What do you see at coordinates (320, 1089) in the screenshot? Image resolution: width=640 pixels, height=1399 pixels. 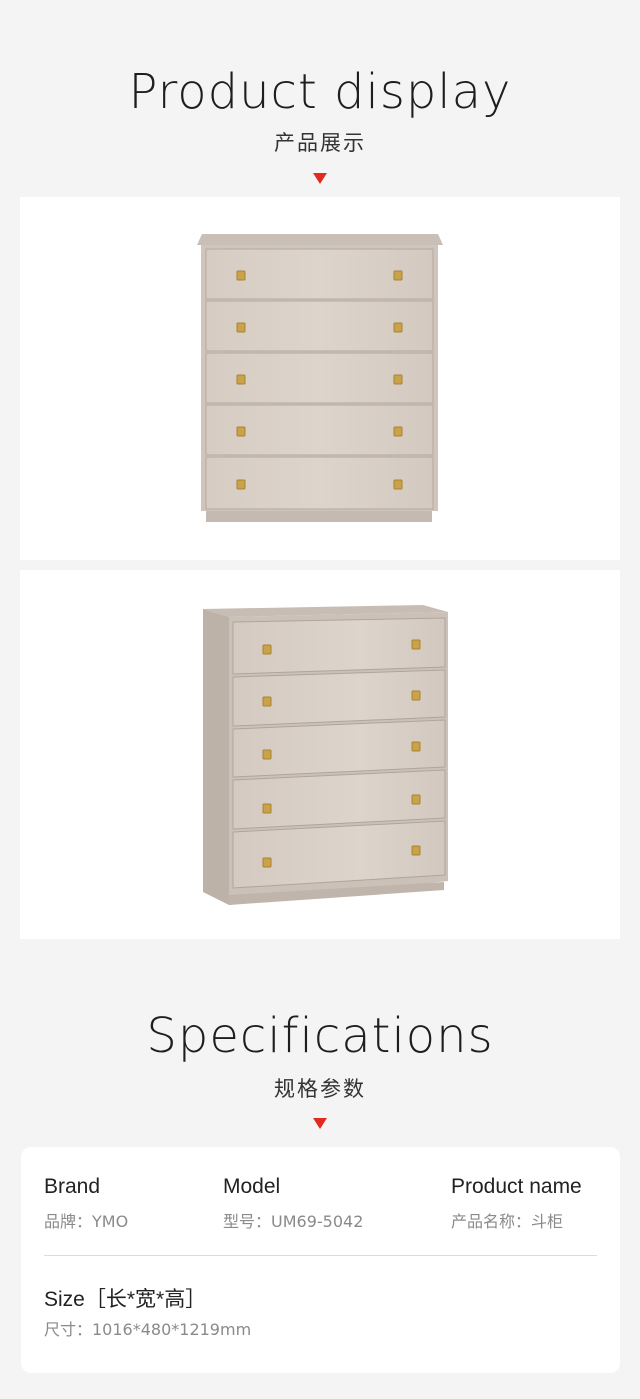 I see `specs-subtitle: 规格参数` at bounding box center [320, 1089].